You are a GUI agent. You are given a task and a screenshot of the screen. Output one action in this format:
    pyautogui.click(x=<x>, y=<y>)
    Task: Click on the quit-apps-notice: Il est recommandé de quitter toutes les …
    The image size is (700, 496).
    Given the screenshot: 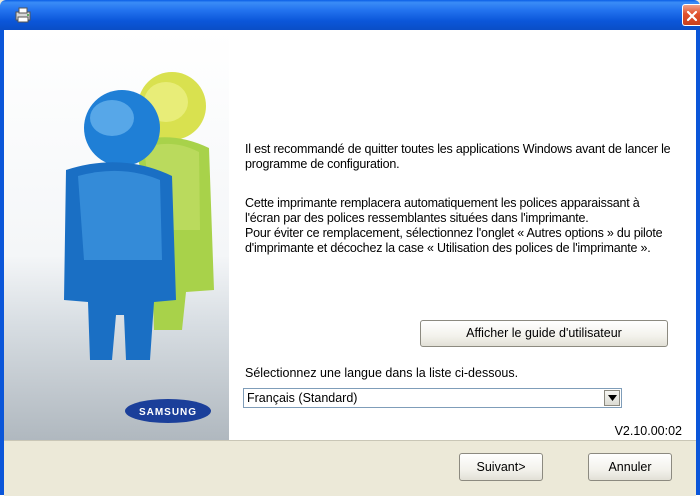 What is the action you would take?
    pyautogui.click(x=458, y=156)
    